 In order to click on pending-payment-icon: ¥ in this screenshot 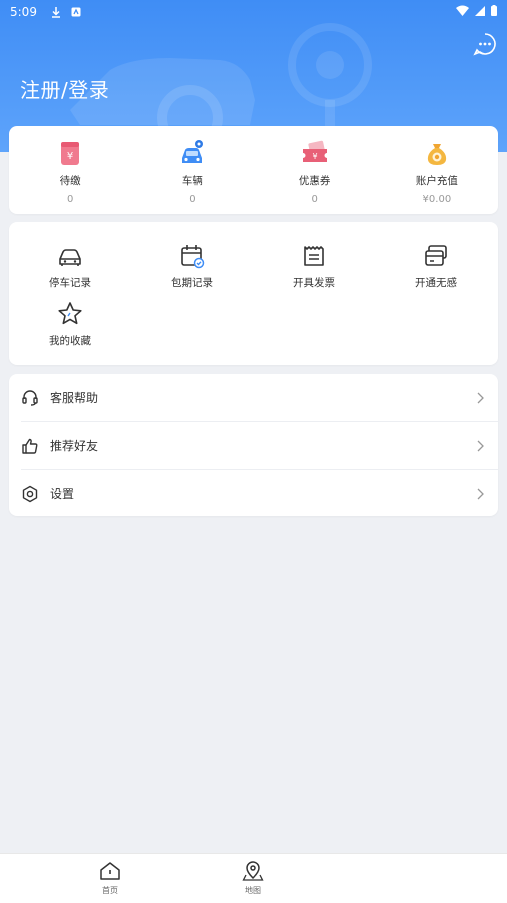, I will do `click(70, 153)`.